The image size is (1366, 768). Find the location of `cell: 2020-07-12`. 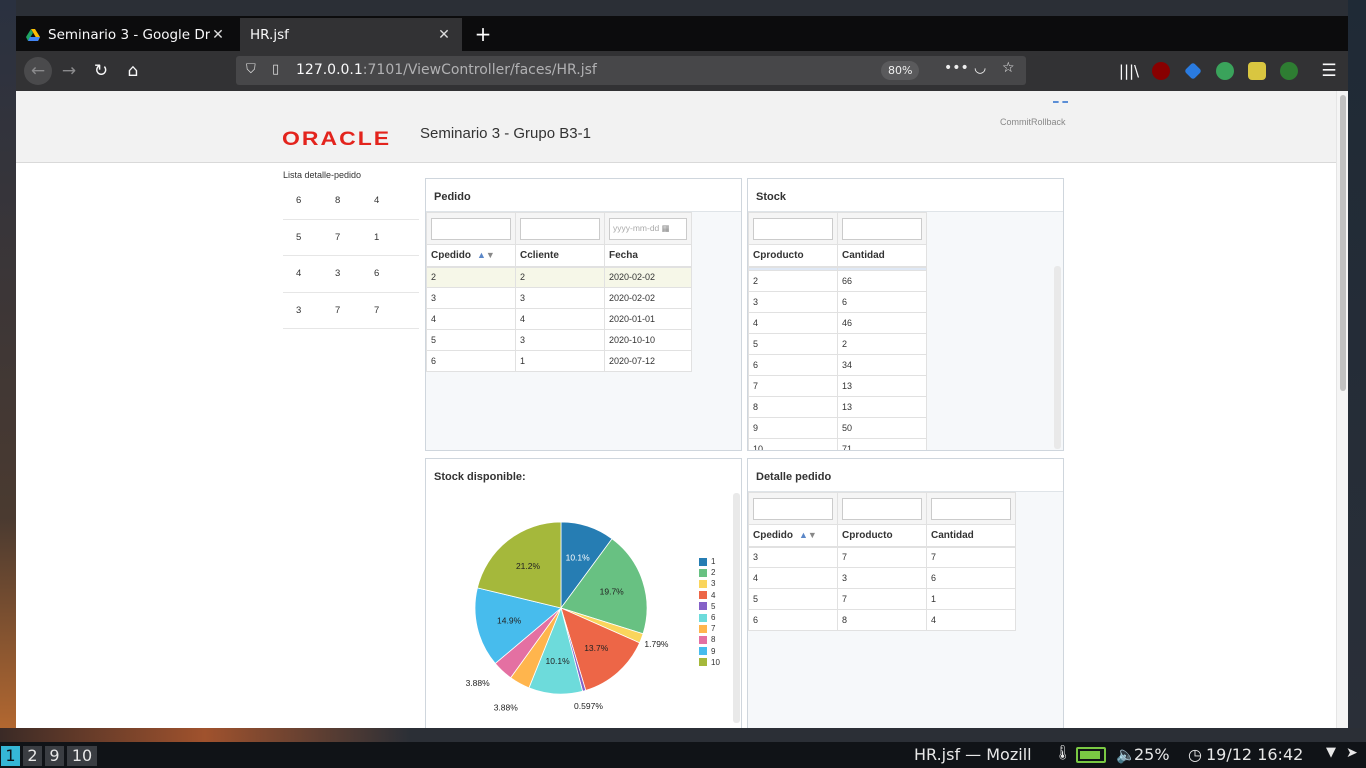

cell: 2020-07-12 is located at coordinates (648, 361).